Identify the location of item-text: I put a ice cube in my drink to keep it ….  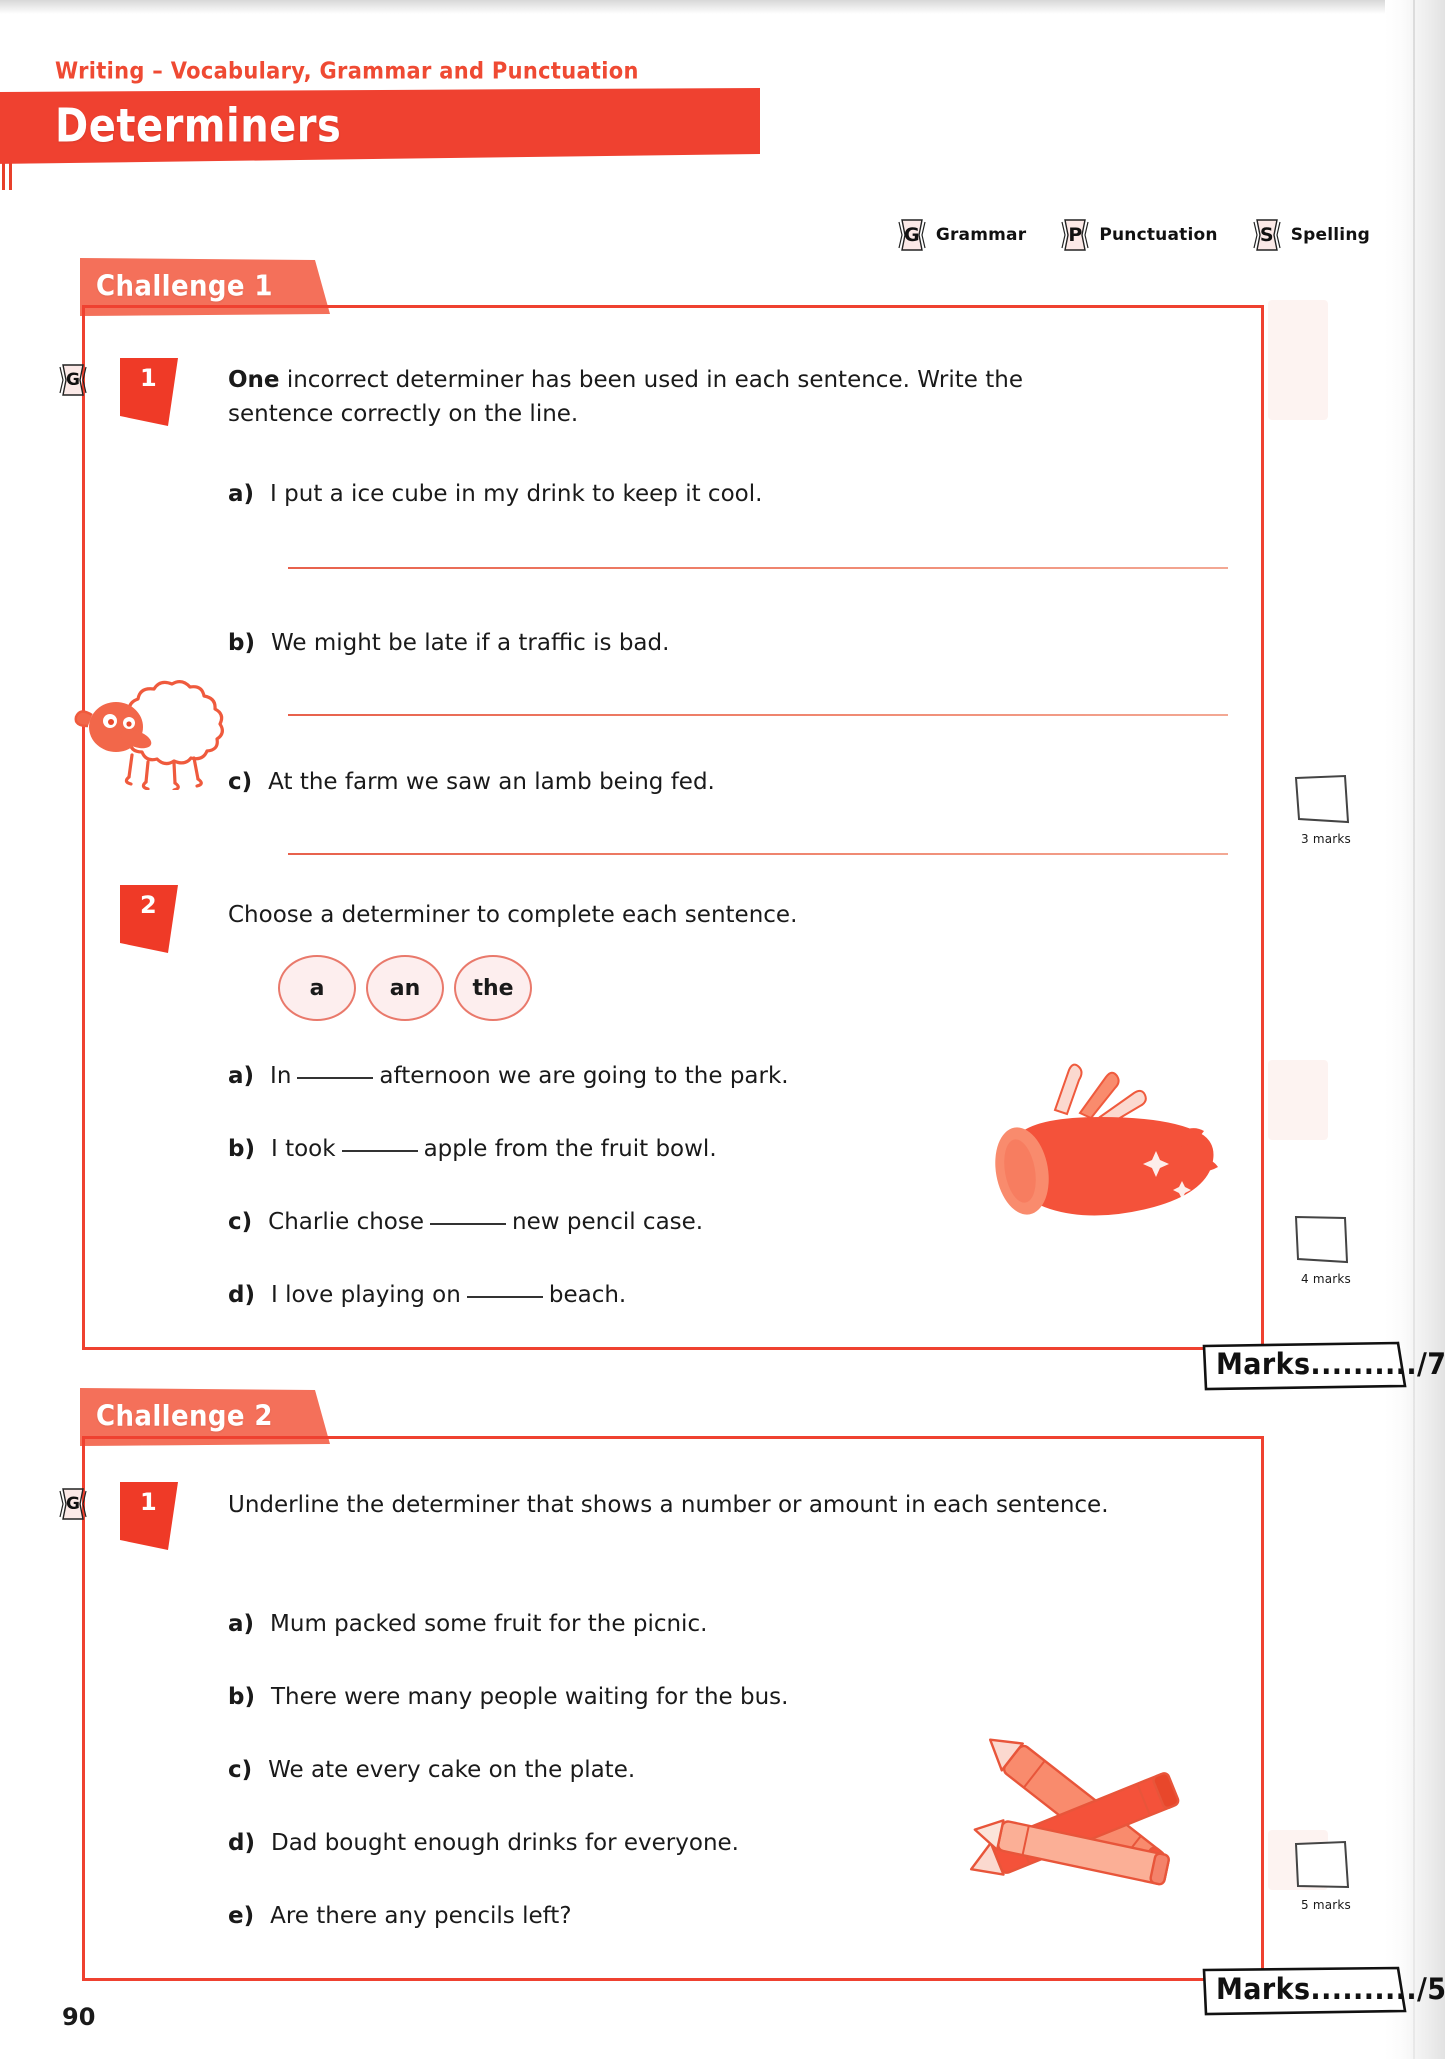
(516, 494).